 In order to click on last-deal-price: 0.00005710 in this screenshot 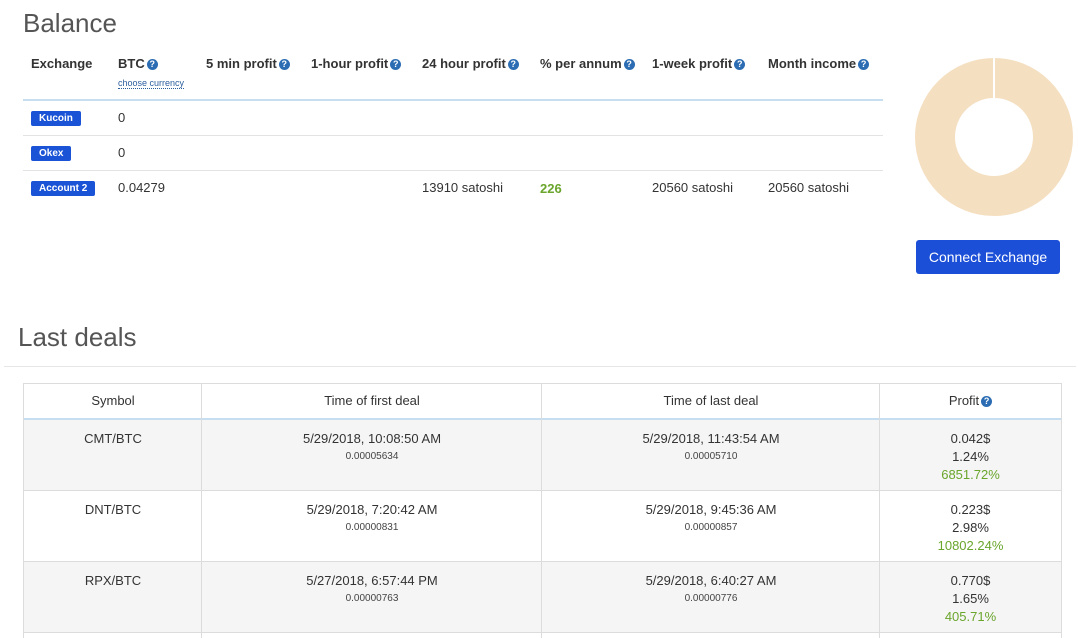, I will do `click(711, 456)`.